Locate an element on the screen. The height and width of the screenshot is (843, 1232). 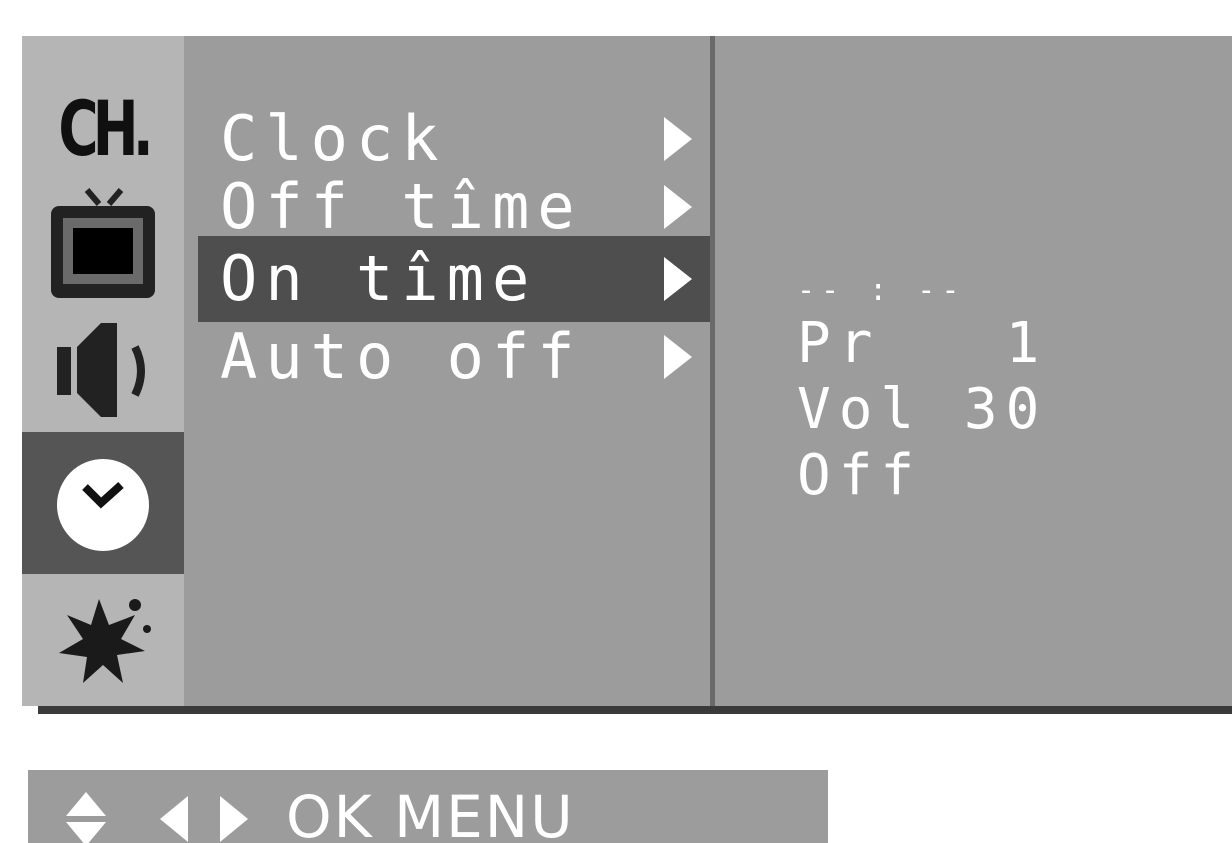
left-right-icon is located at coordinates (204, 819).